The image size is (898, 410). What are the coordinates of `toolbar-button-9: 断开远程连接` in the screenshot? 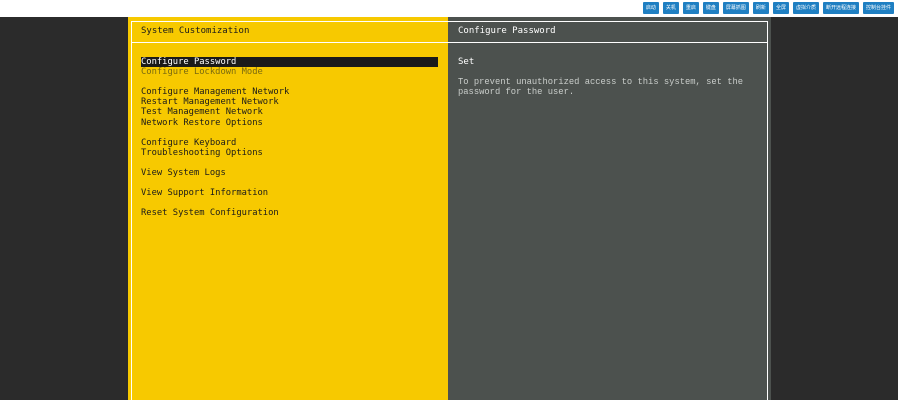 It's located at (840, 8).